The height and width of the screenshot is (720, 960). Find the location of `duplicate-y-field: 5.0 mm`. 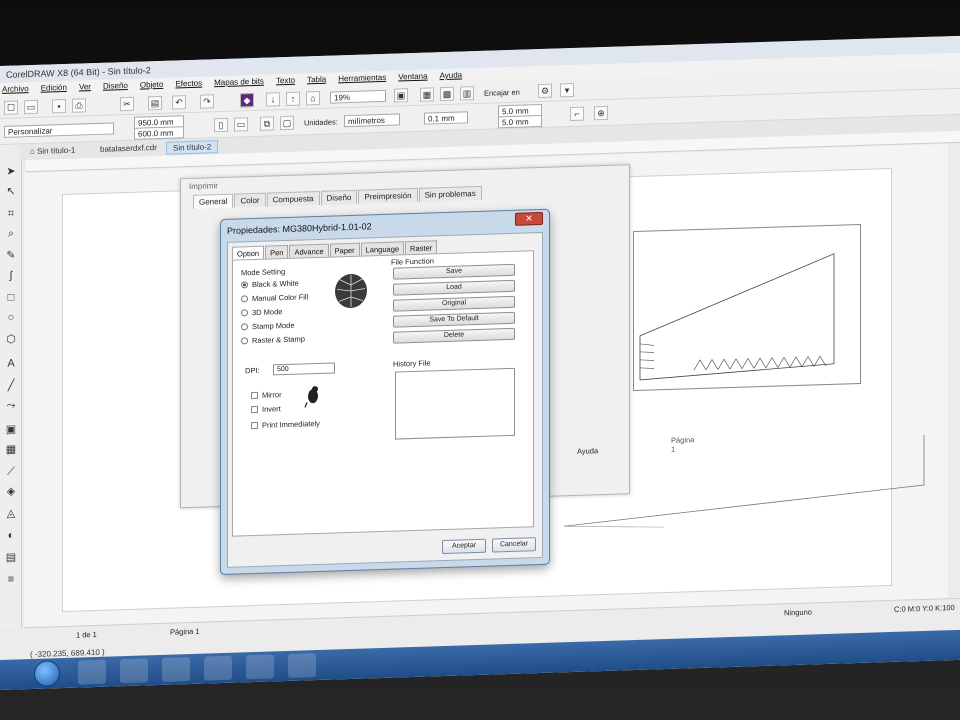

duplicate-y-field: 5.0 mm is located at coordinates (520, 121).